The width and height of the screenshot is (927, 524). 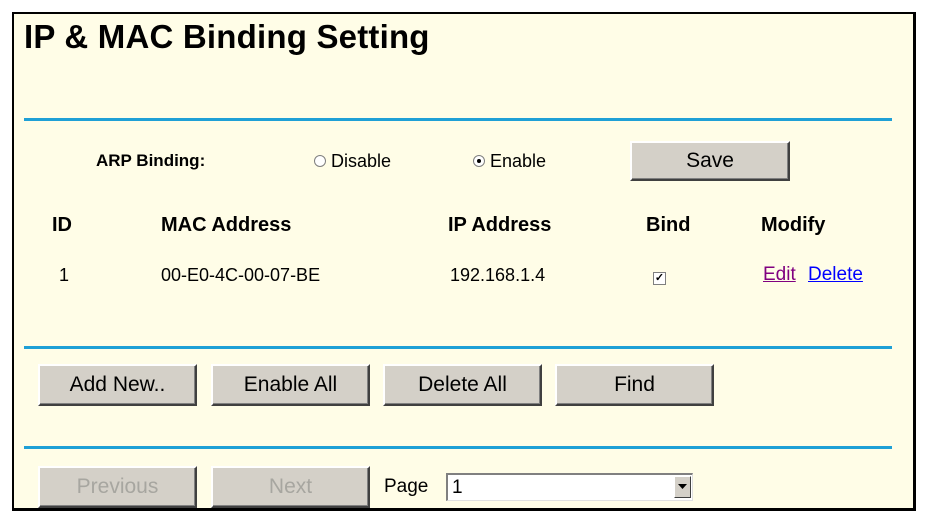 What do you see at coordinates (659, 278) in the screenshot?
I see `row-bind-checkbox: ✓` at bounding box center [659, 278].